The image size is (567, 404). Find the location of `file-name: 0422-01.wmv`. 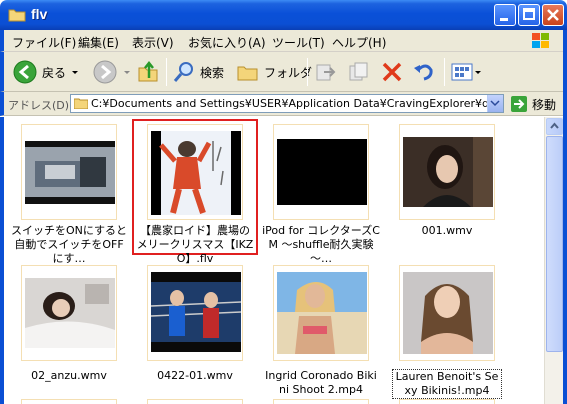

file-name: 0422-01.wmv is located at coordinates (195, 375).